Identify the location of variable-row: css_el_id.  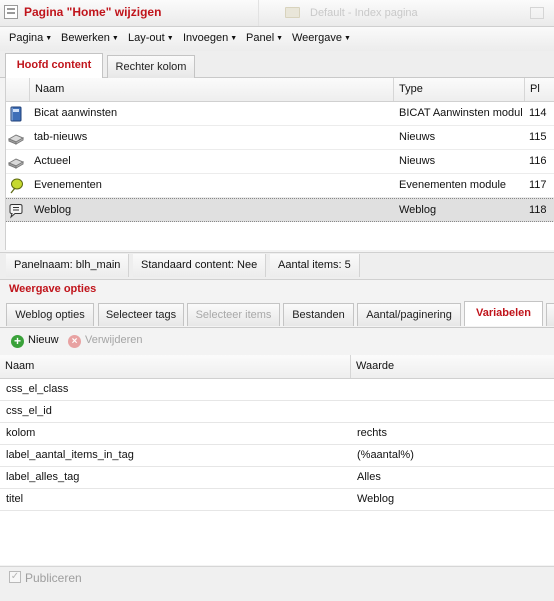
(277, 412).